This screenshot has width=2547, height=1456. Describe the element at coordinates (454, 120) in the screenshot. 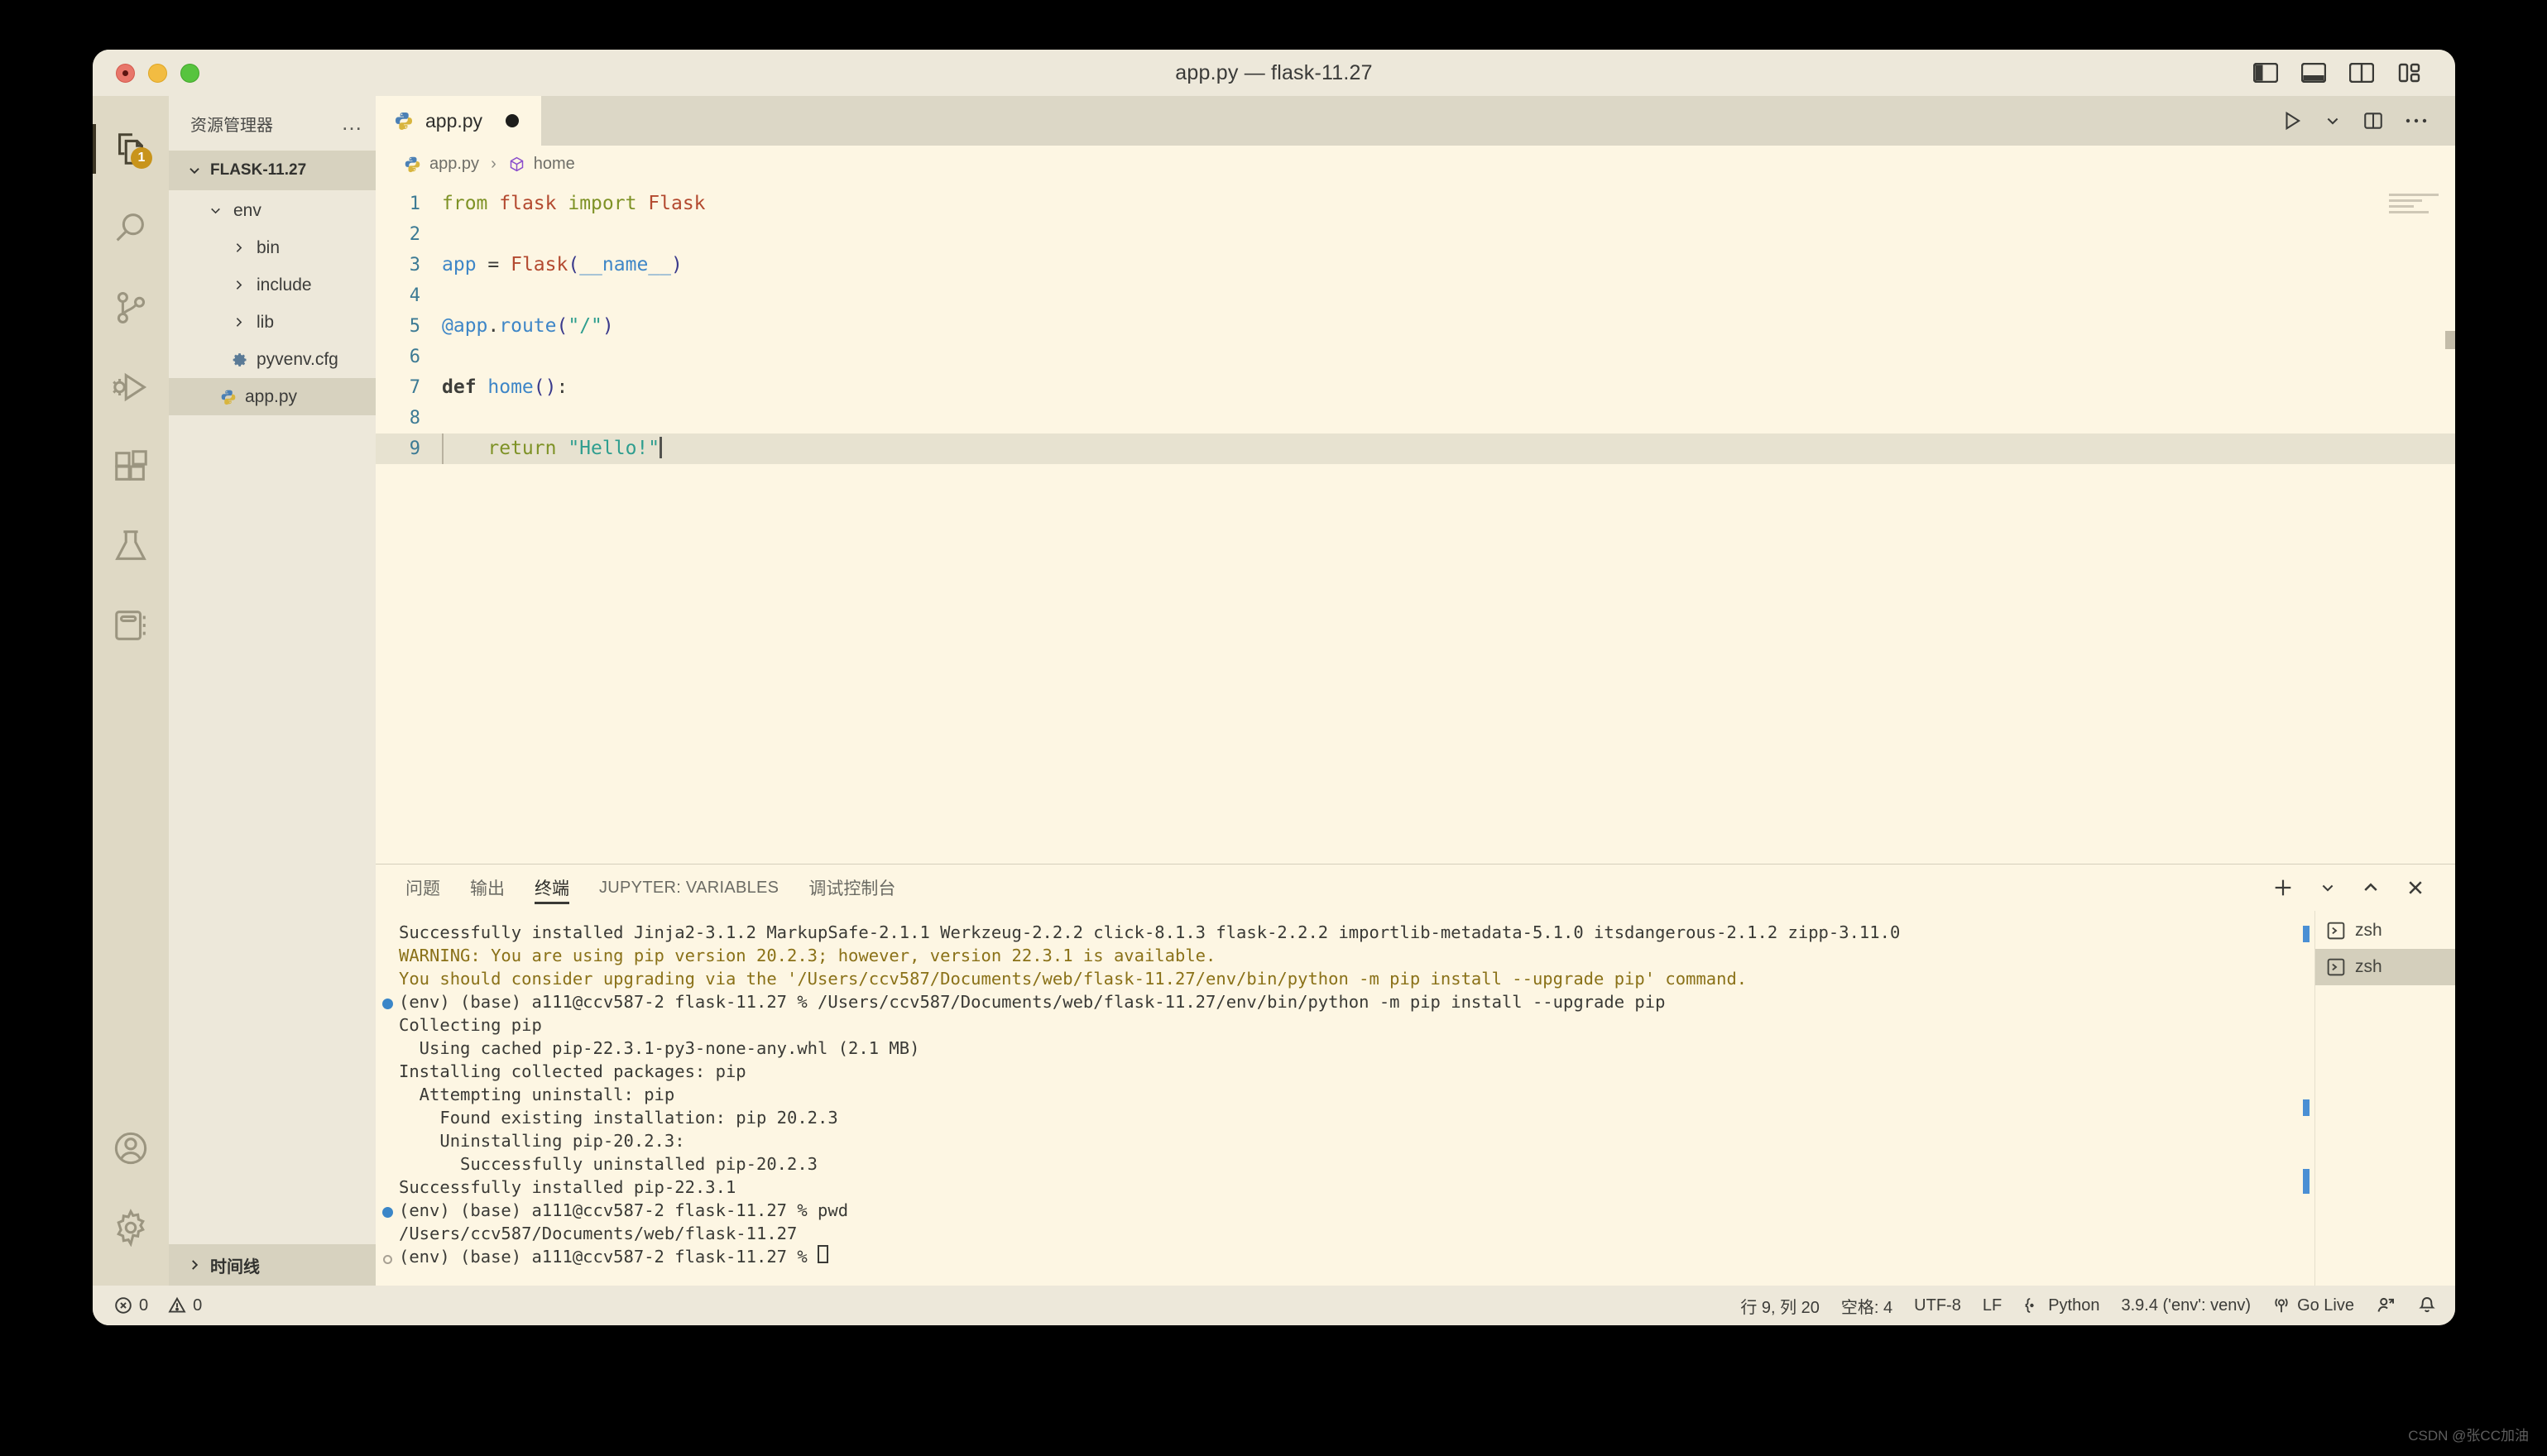

I see `tab-label: app.py` at that location.